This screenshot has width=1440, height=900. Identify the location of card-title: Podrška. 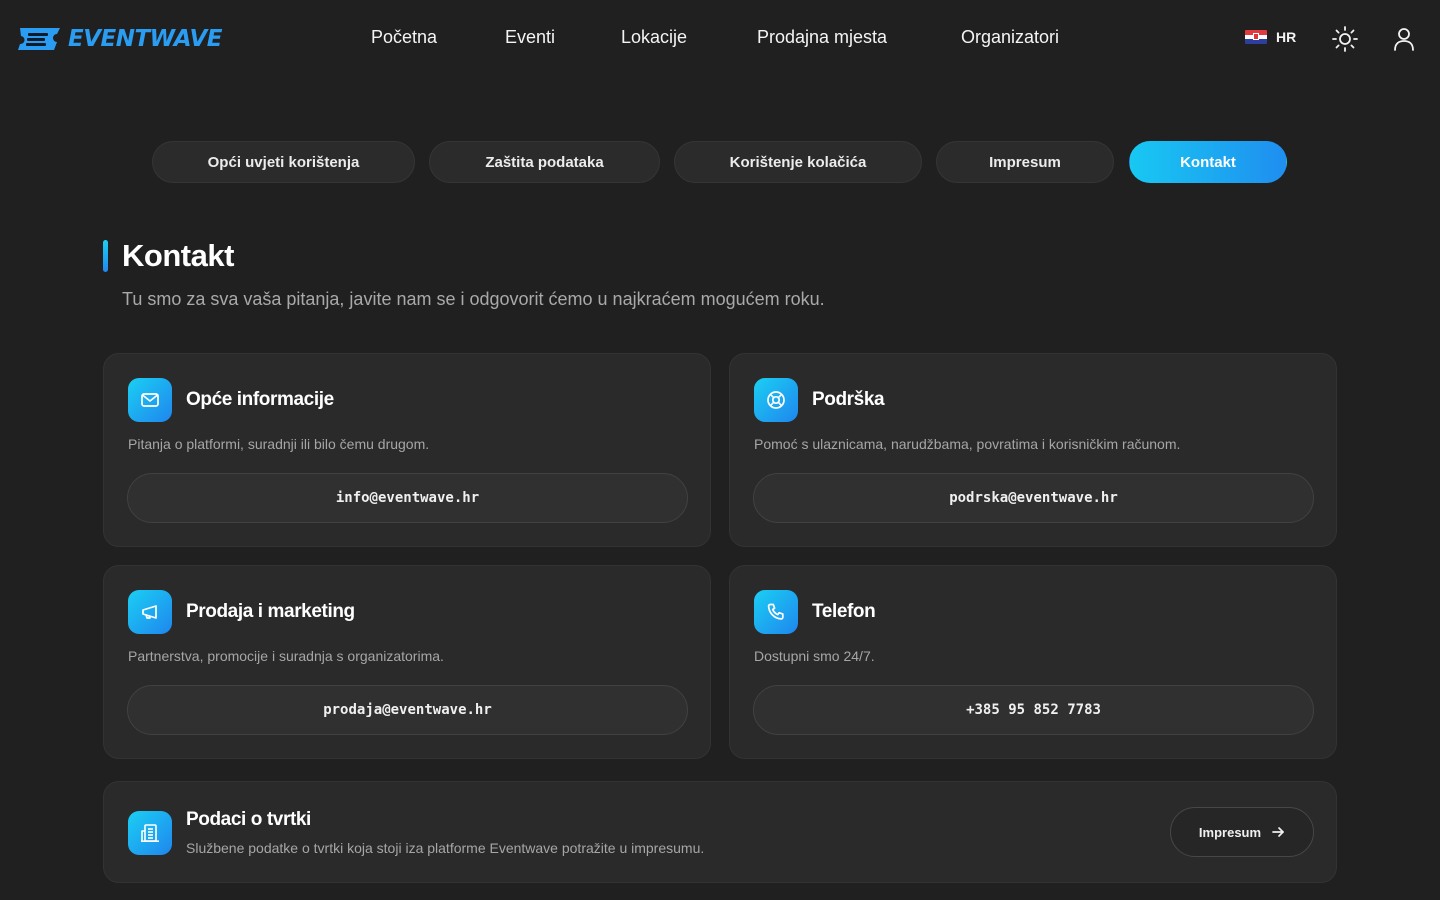
(848, 399).